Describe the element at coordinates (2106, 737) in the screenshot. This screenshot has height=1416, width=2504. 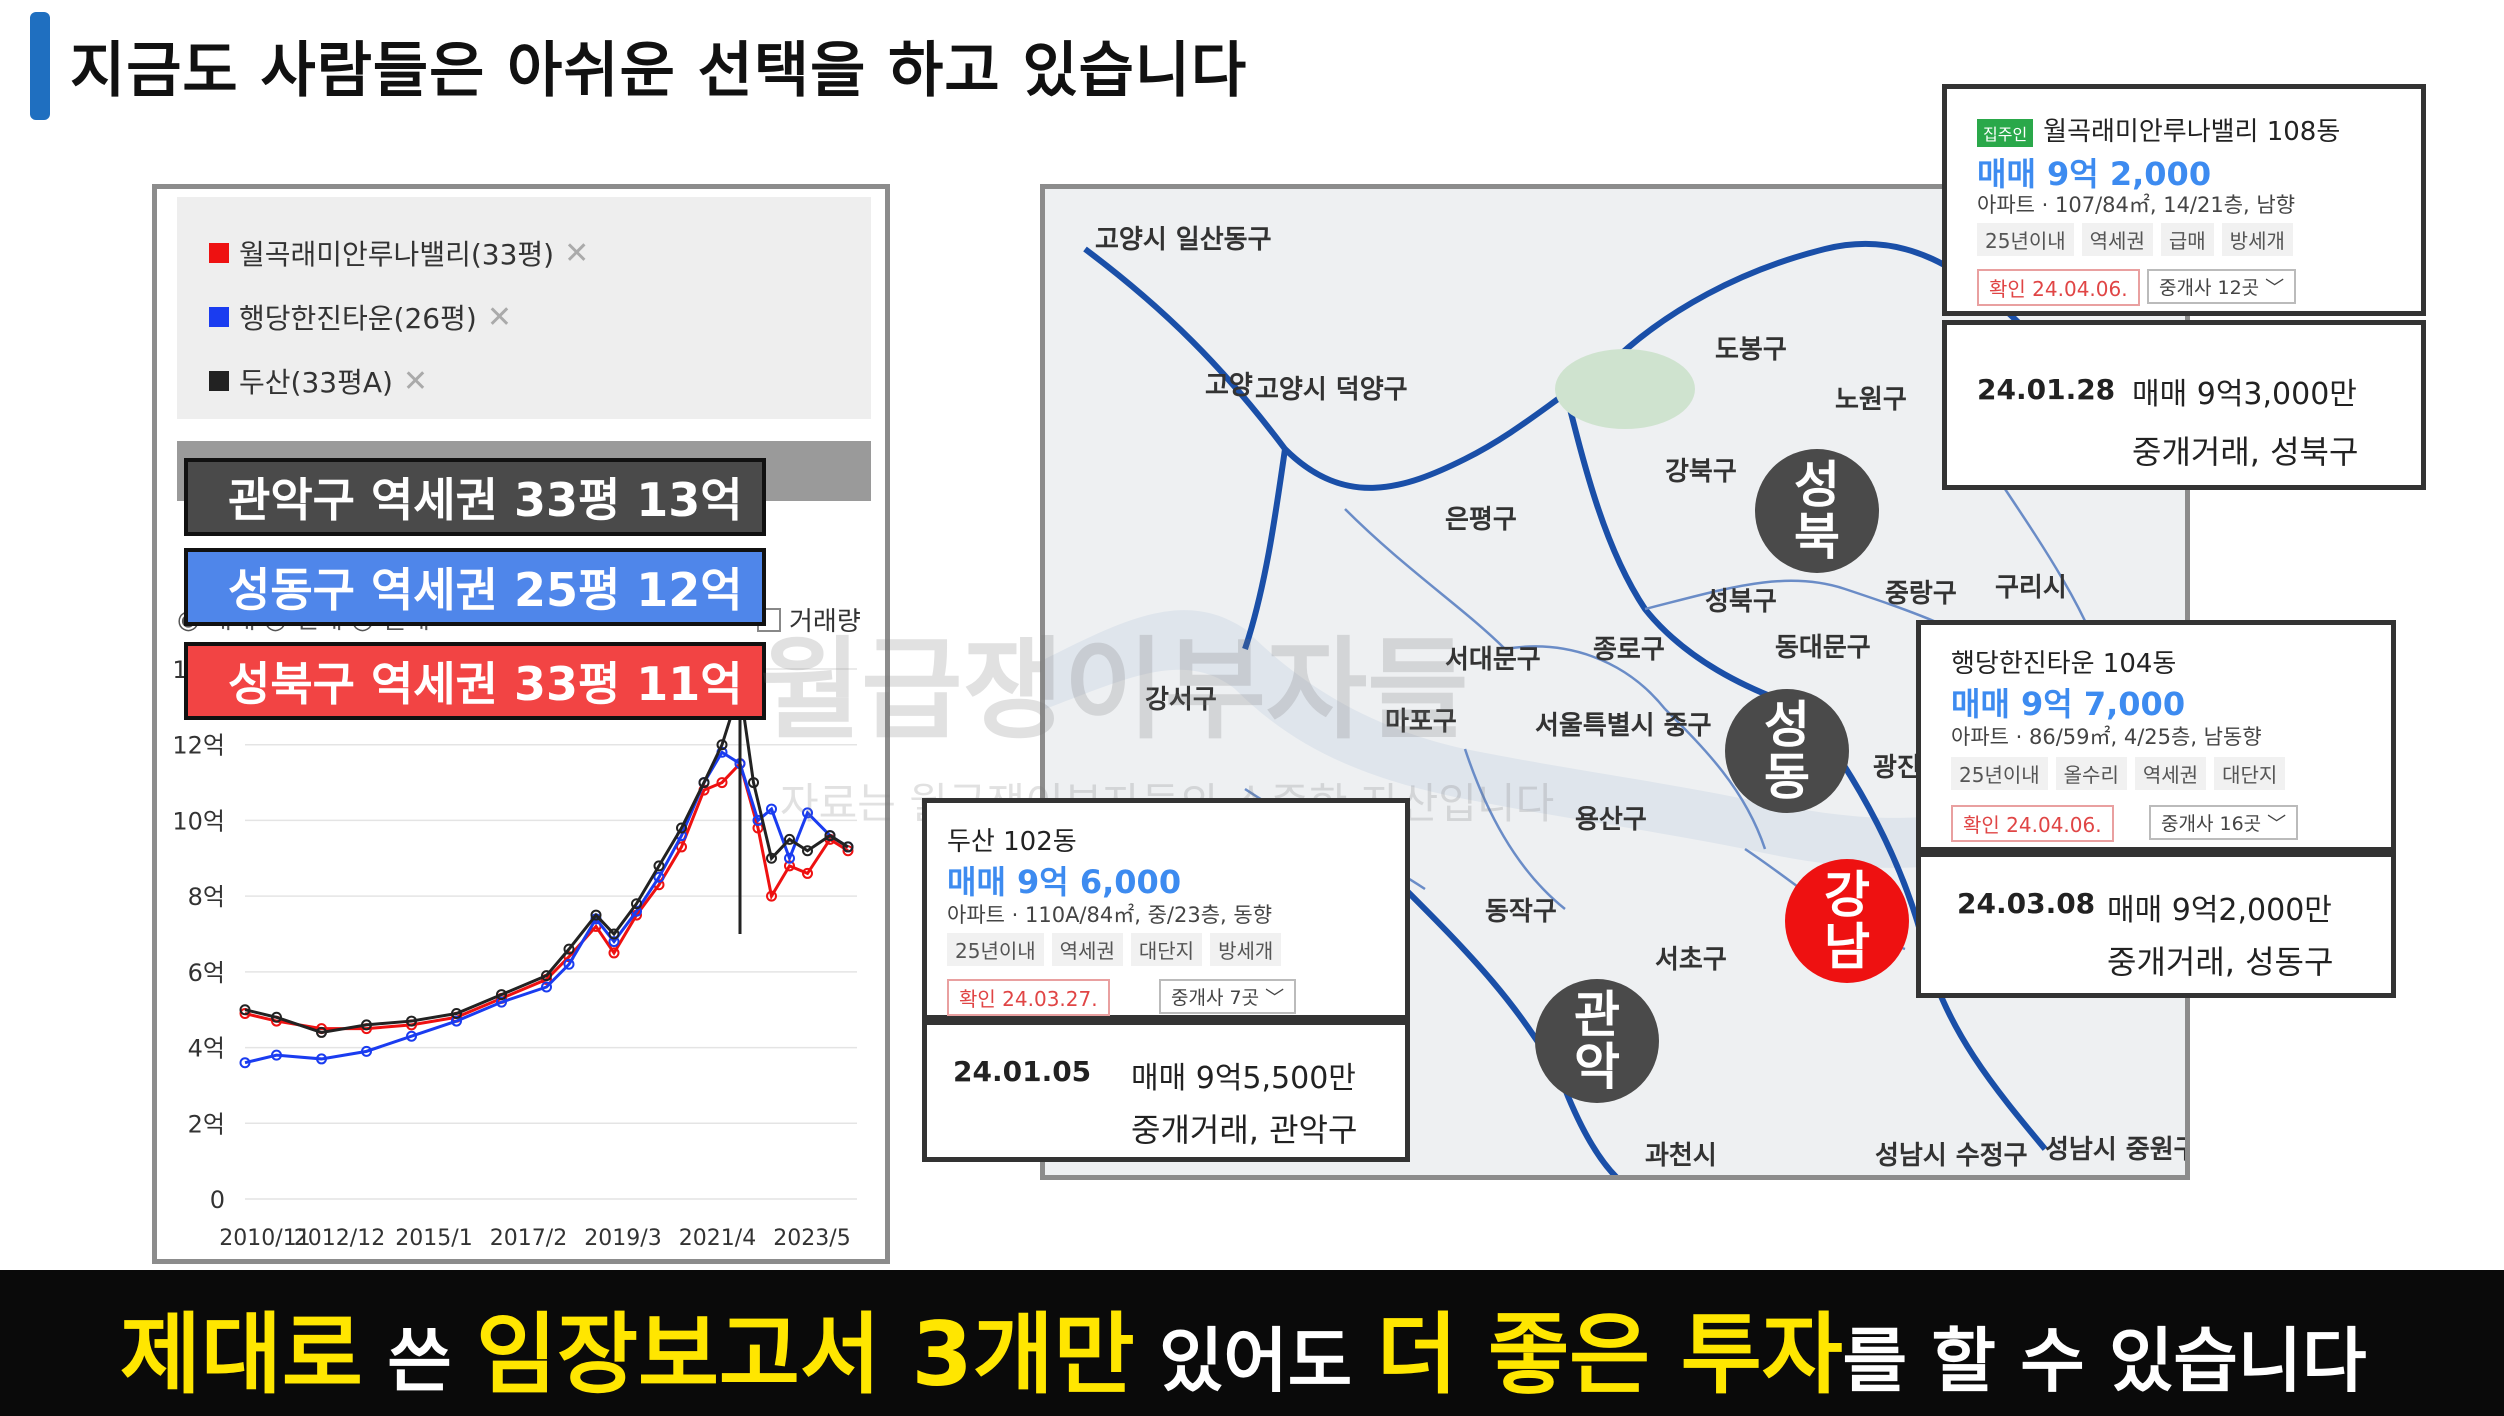
I see `listing-spec: 아파트 · 86/59㎡, 4/25층, 남동향` at that location.